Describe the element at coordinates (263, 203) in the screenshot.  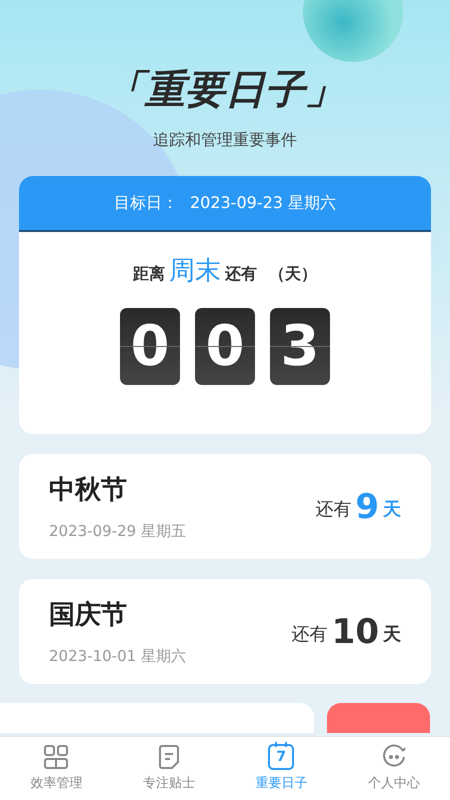
I see `target-date: 2023-09-23 星期六` at that location.